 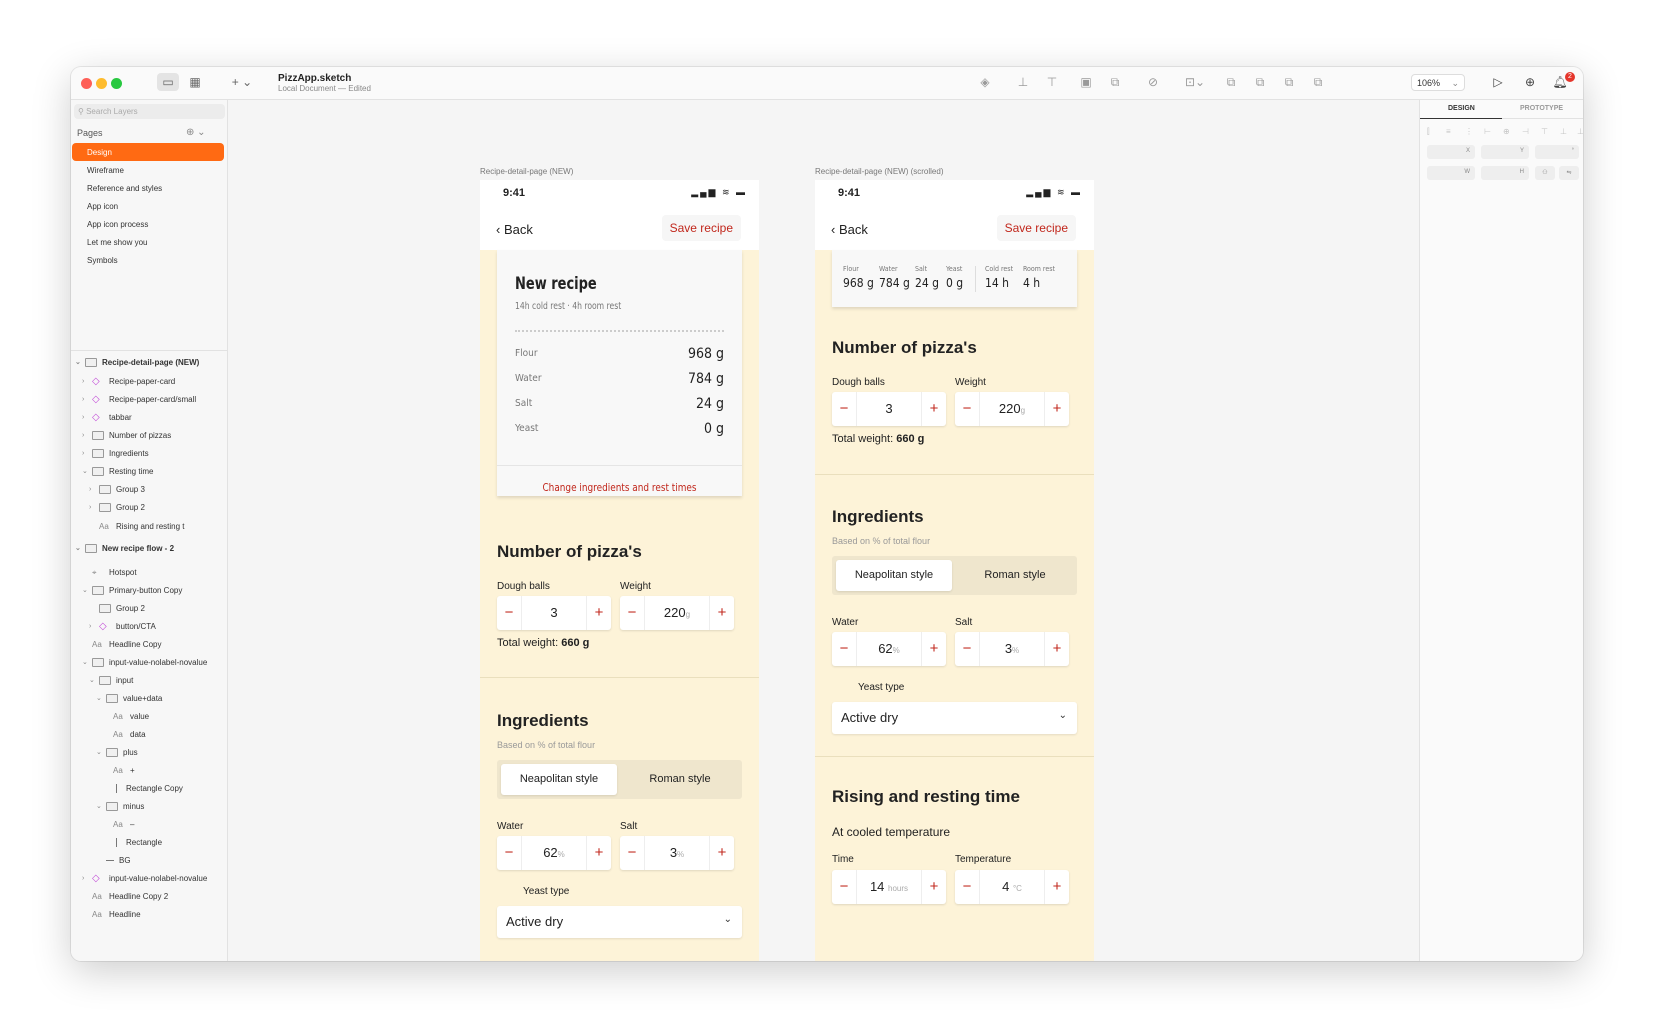 I want to click on forward-icon: ⊥, so click(x=1023, y=82).